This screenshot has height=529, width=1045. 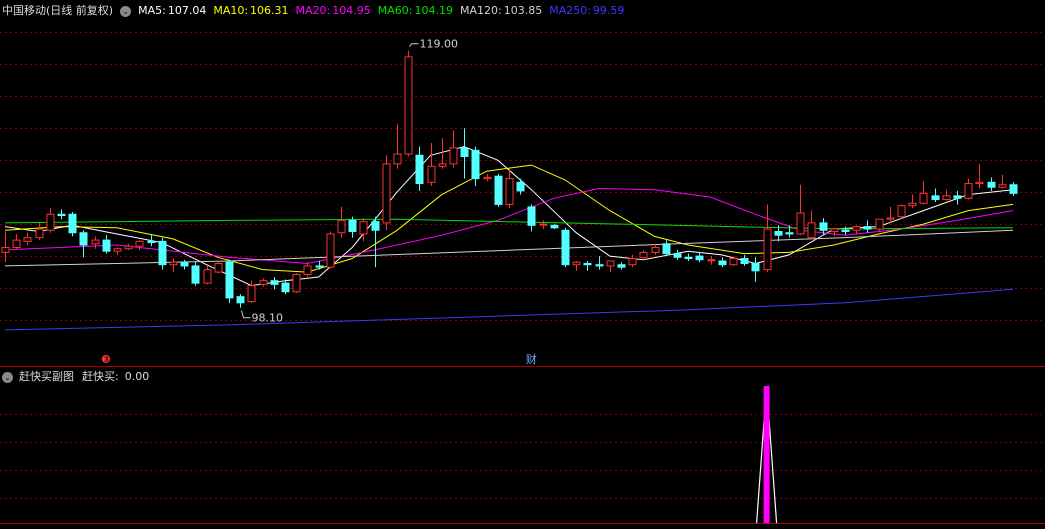 What do you see at coordinates (187, 10) in the screenshot?
I see `ma-legend-value: 107.04` at bounding box center [187, 10].